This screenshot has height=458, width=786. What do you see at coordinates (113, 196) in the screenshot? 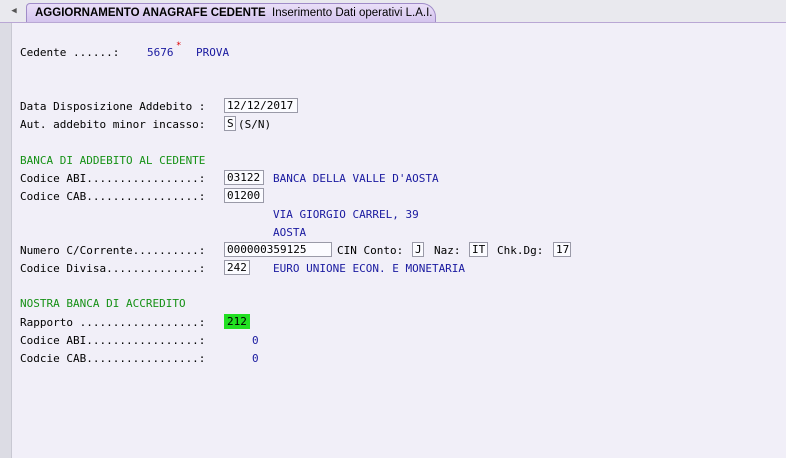
I see `cab-label: Codice CAB.................:` at bounding box center [113, 196].